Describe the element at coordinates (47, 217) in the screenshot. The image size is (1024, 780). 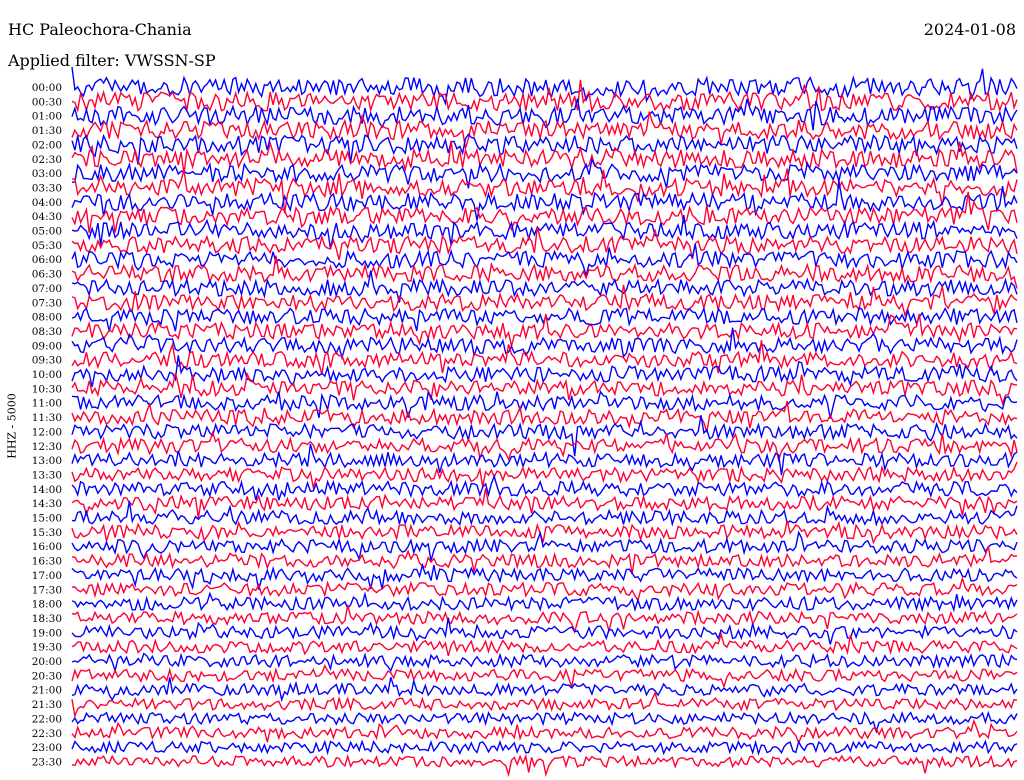
I see `row-label-04-30: 04:30` at that location.